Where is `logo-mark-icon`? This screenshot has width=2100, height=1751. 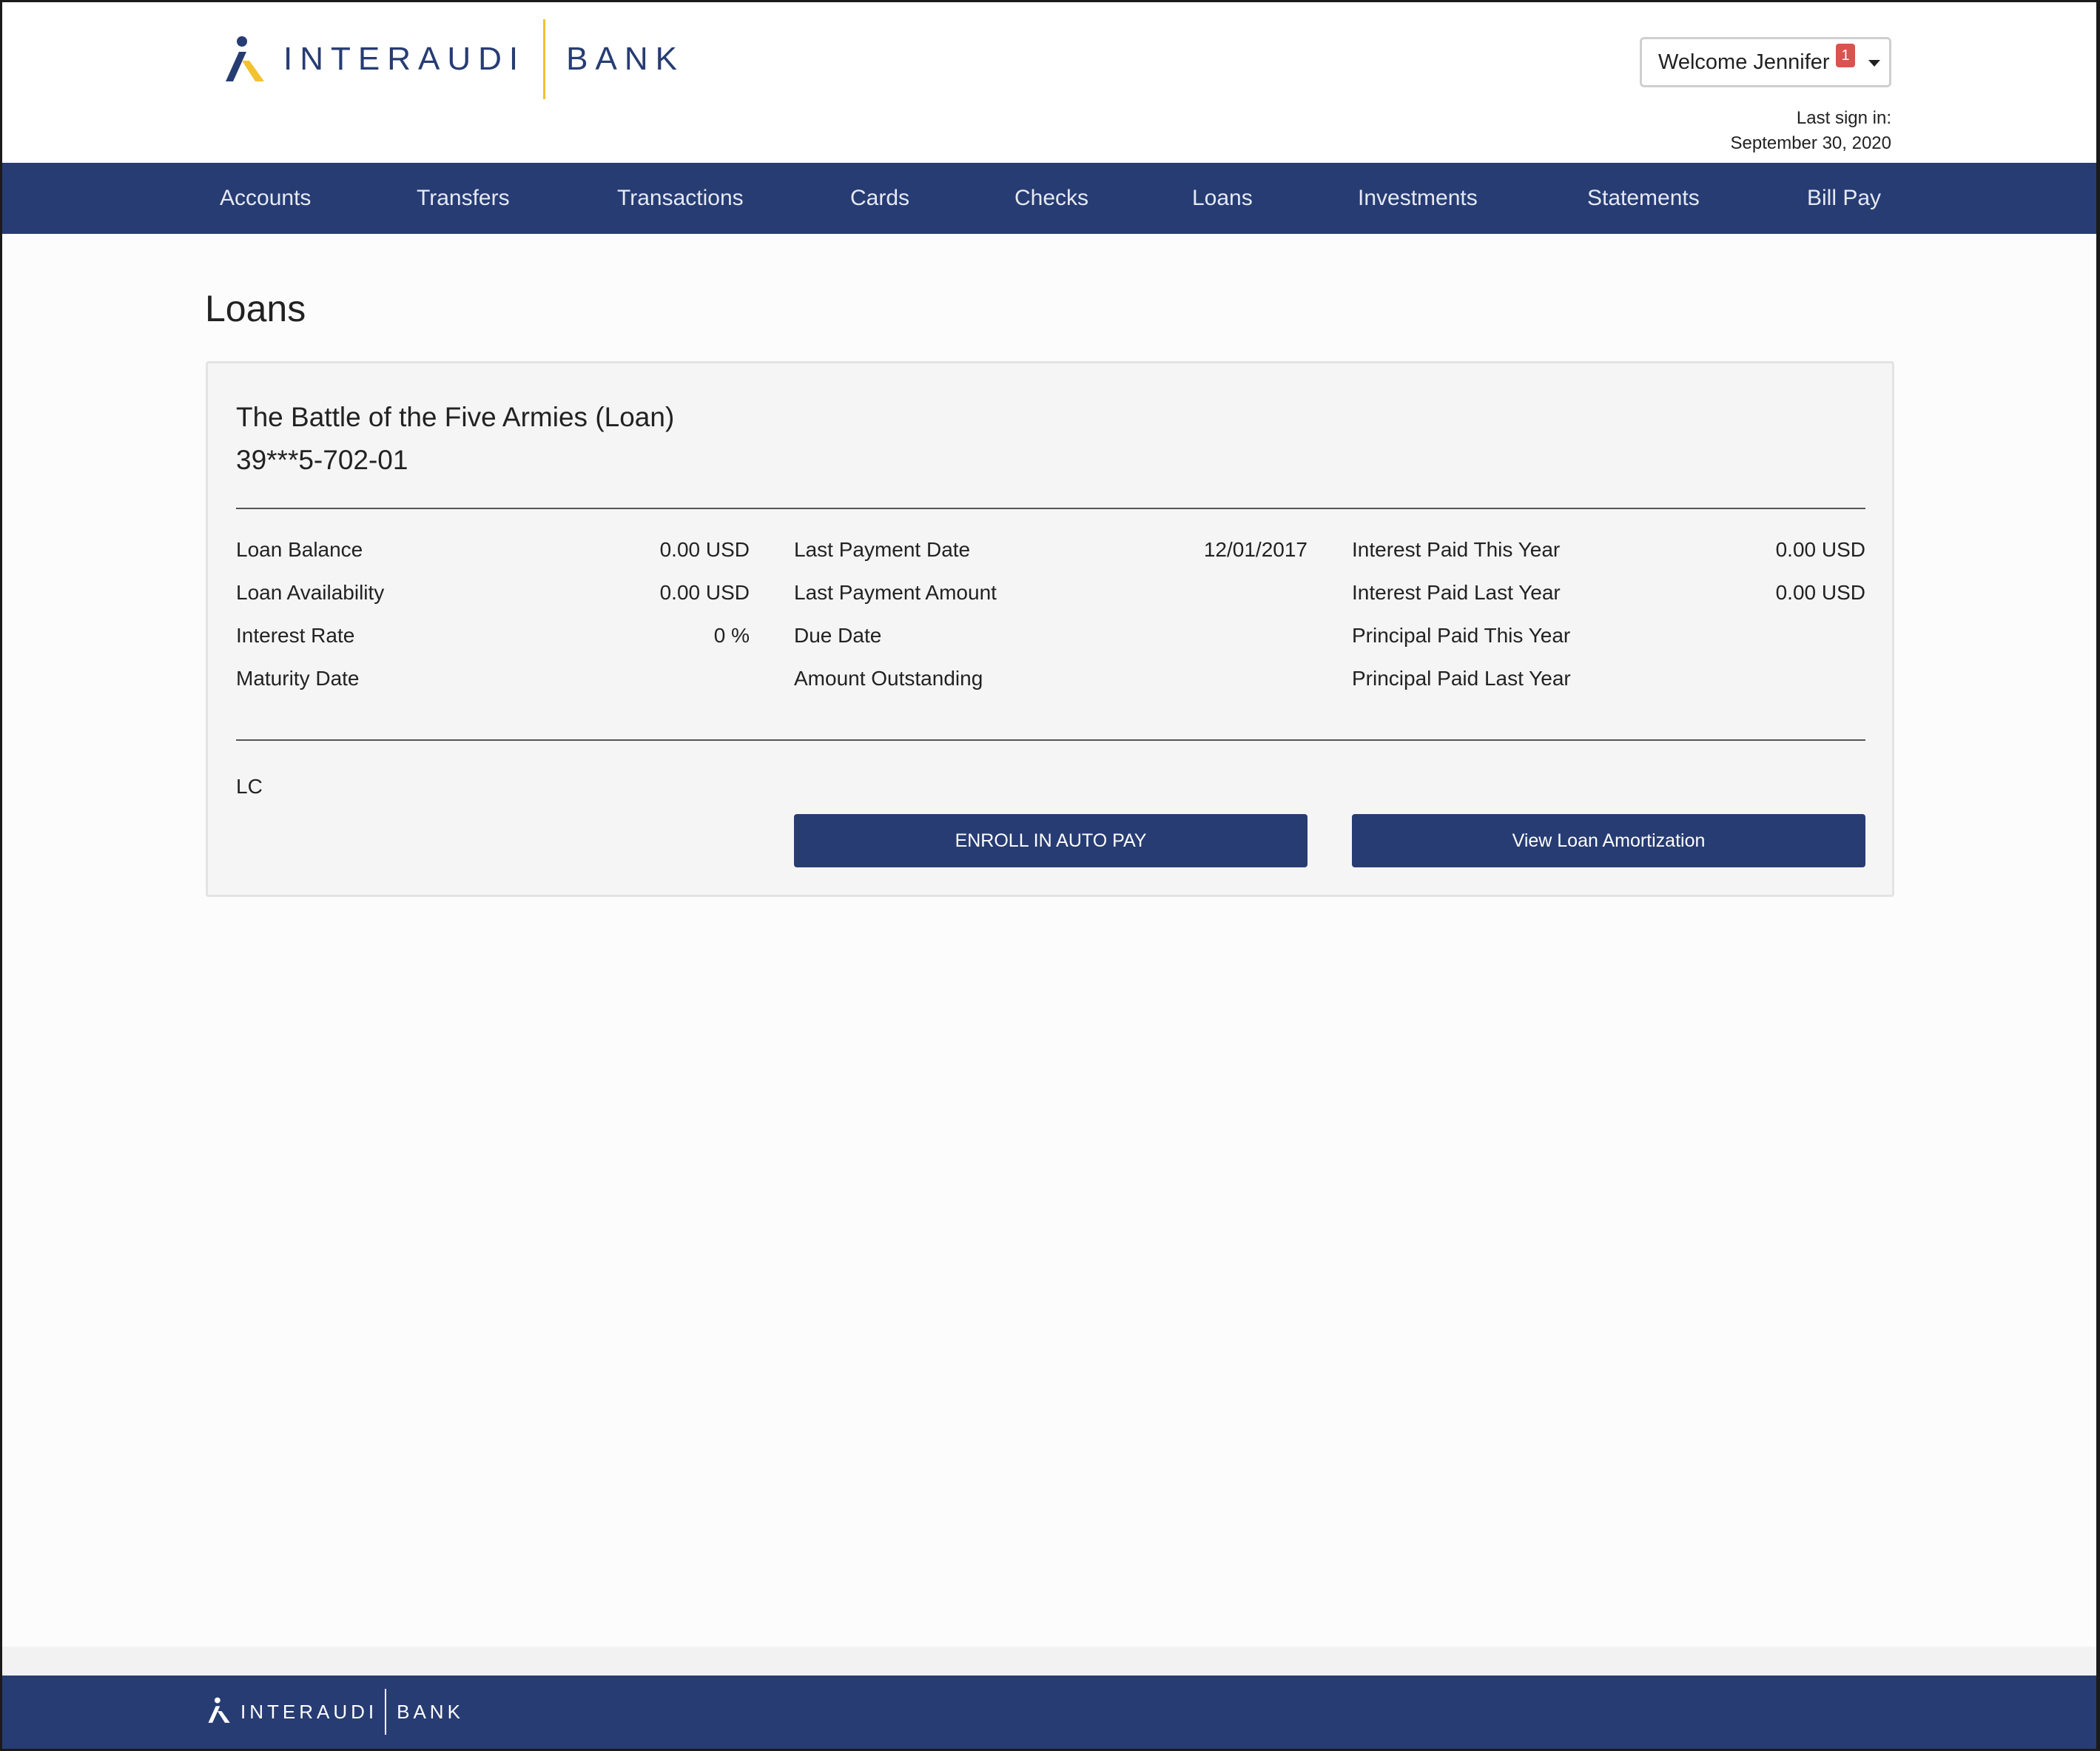 logo-mark-icon is located at coordinates (243, 59).